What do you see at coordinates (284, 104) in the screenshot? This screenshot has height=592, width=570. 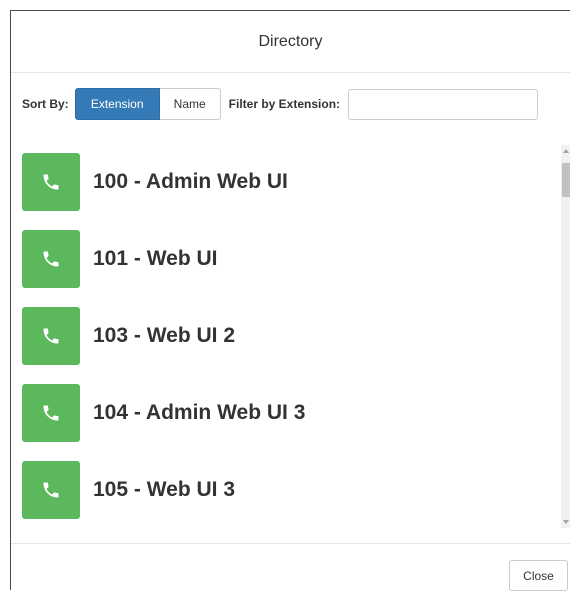 I see `filter-label: Filter by Extension:` at bounding box center [284, 104].